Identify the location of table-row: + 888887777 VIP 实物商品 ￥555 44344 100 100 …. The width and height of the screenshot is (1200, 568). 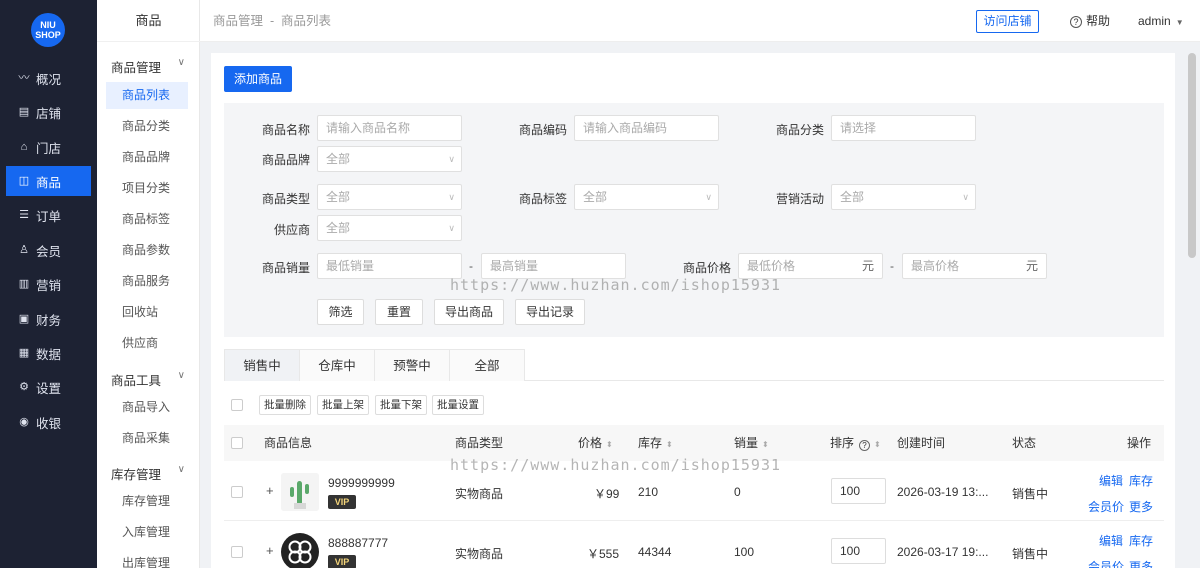
(694, 544).